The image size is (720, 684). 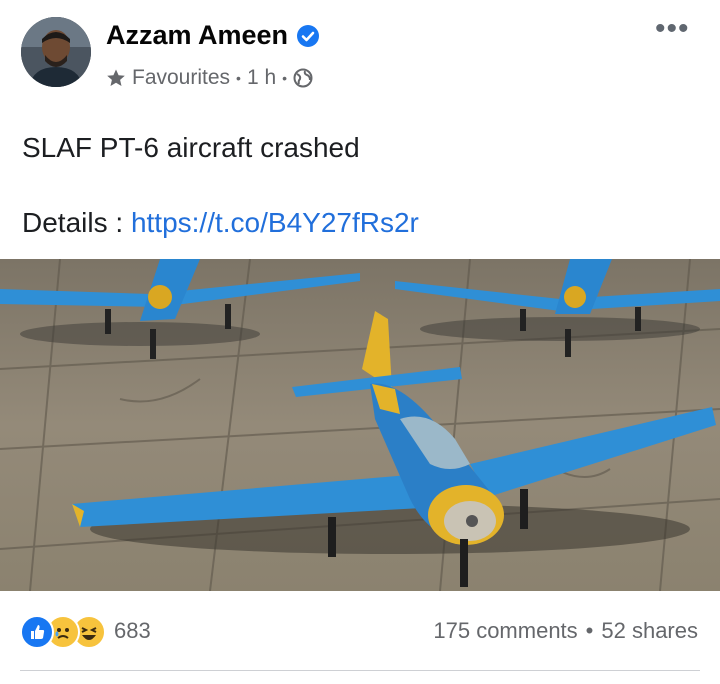 What do you see at coordinates (132, 631) in the screenshot?
I see `reaction-count: 683` at bounding box center [132, 631].